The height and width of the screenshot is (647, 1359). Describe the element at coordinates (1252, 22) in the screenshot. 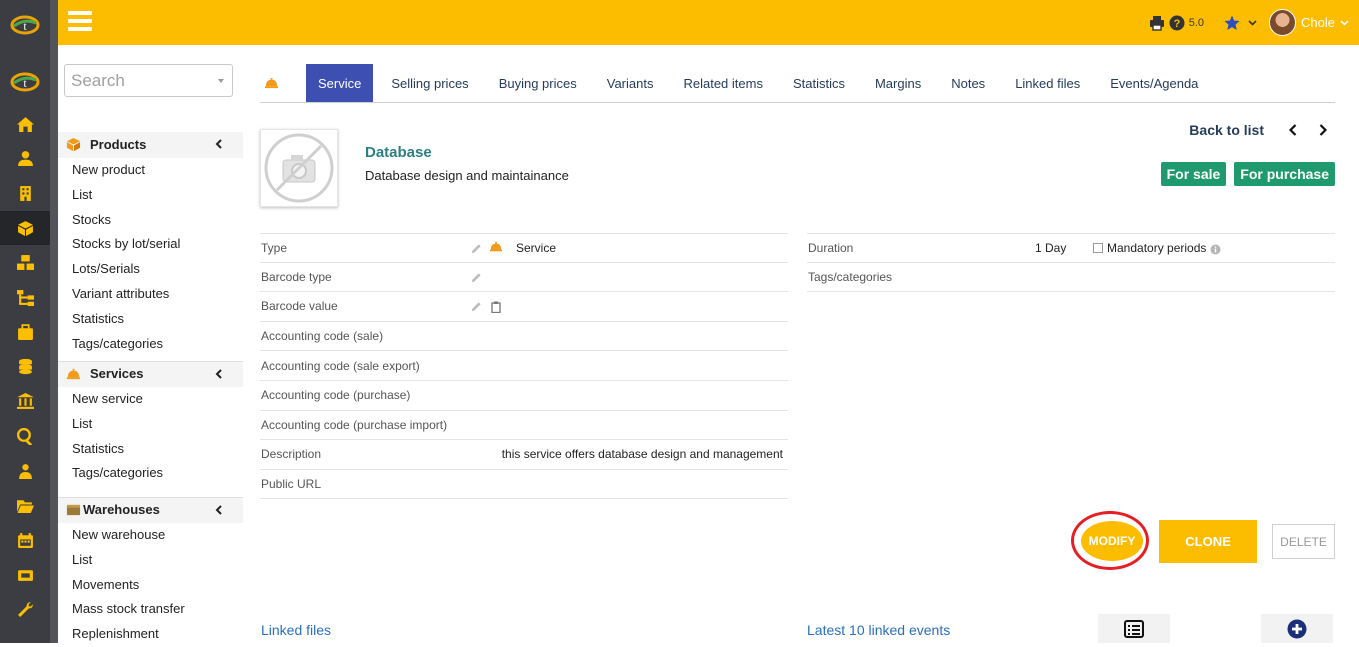

I see `chevron-down-icon` at that location.